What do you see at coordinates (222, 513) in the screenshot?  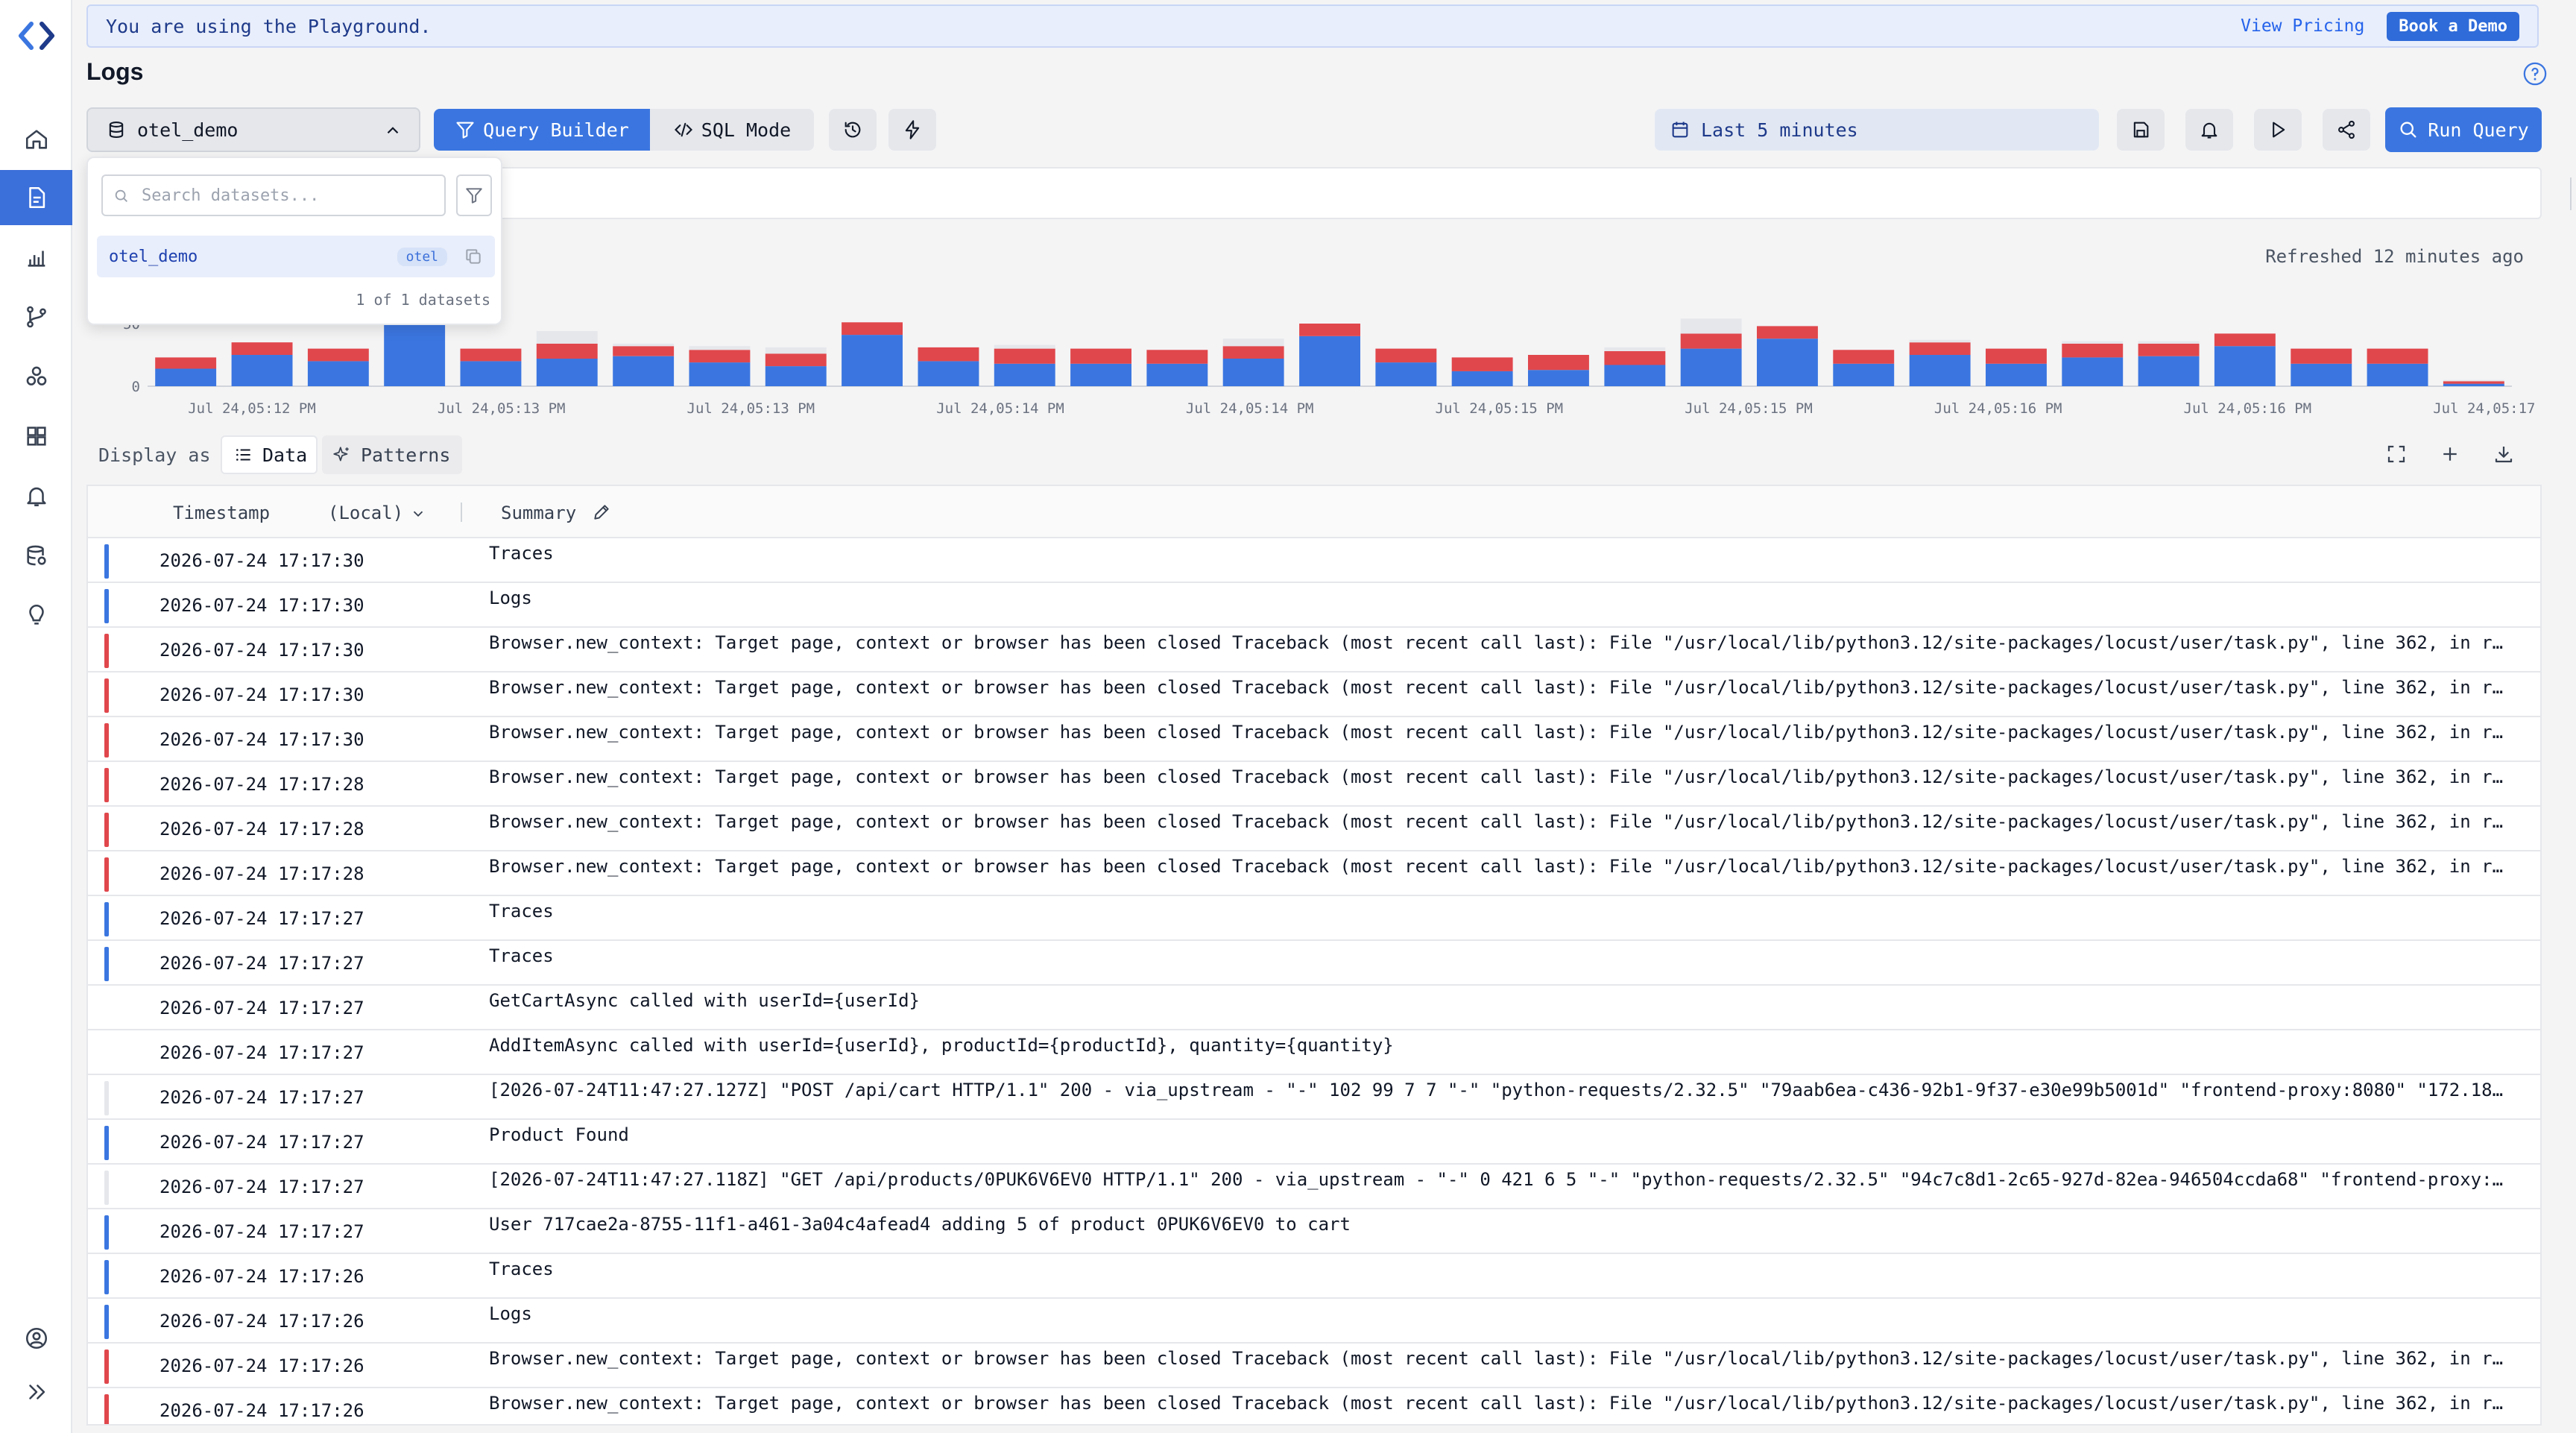 I see `column-header-timestamp: Timestamp` at bounding box center [222, 513].